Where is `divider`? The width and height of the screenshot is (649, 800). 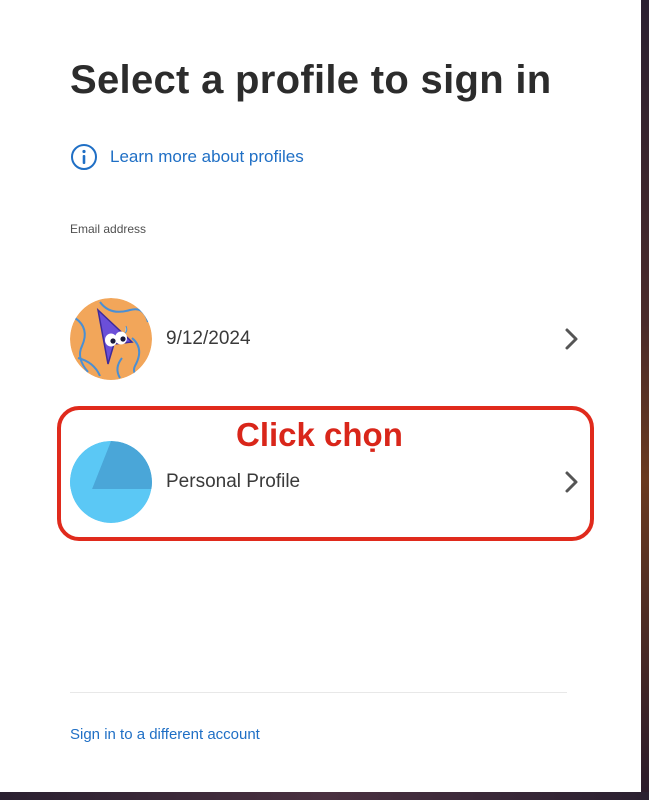 divider is located at coordinates (318, 692).